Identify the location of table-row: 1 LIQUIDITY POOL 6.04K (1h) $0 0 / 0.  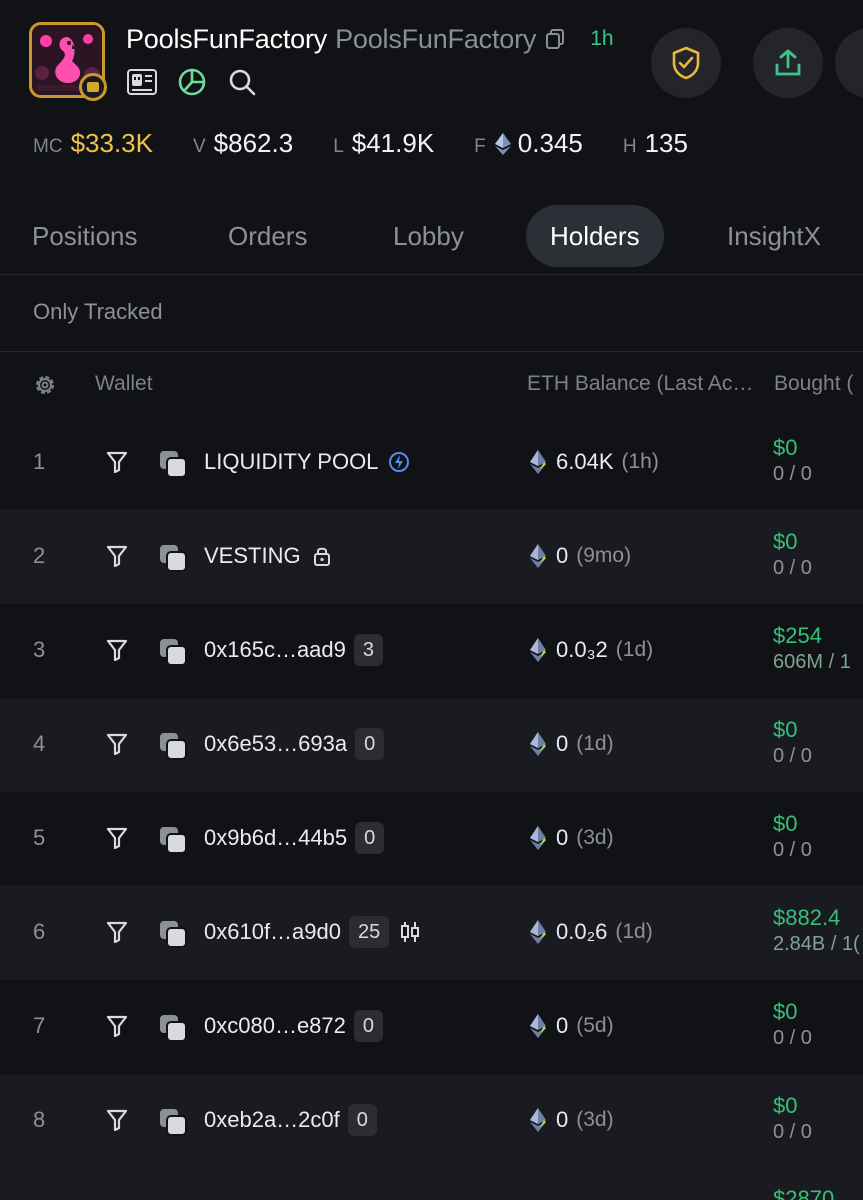
(431, 463).